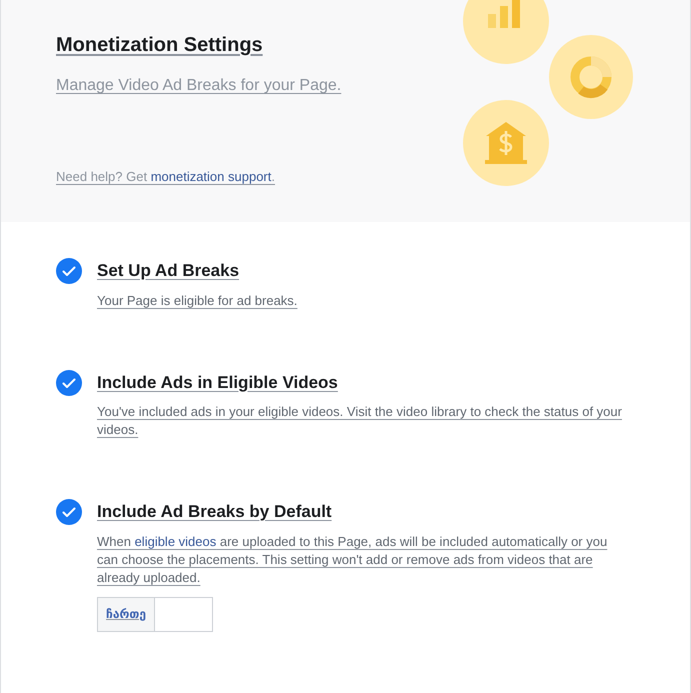 This screenshot has height=693, width=691. What do you see at coordinates (168, 271) in the screenshot?
I see `step-title: Set Up Ad Breaks` at bounding box center [168, 271].